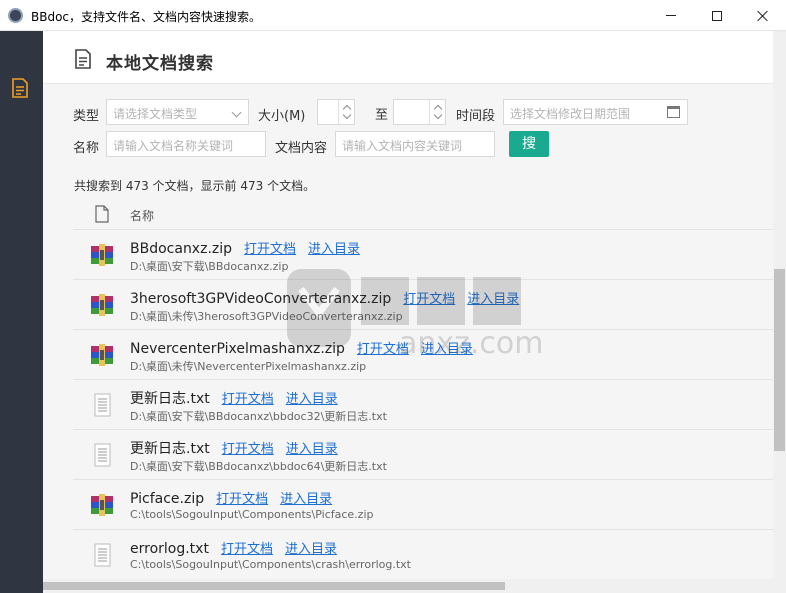  I want to click on maximize-button, so click(717, 15).